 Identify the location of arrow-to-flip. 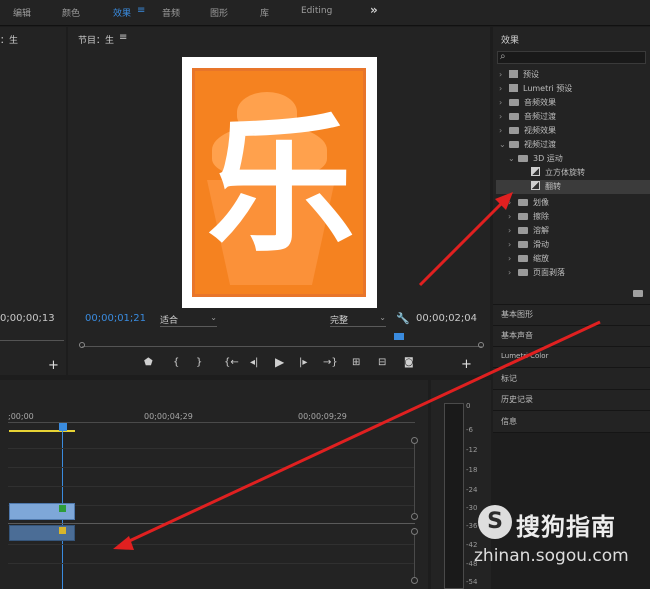
(462, 242).